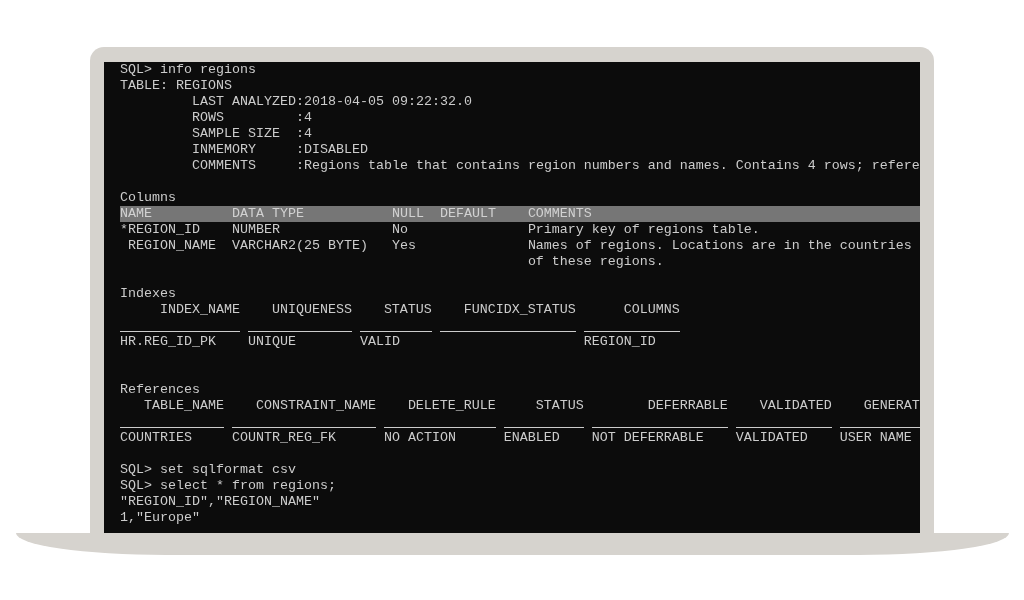 The width and height of the screenshot is (1024, 600). I want to click on column-header: DEFERRABLE, so click(687, 405).